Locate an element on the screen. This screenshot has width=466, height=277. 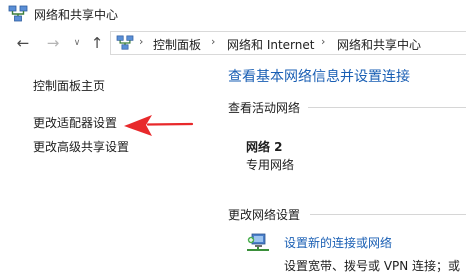
setup-new-connection-link: 设置新的连接或网络 is located at coordinates (338, 242).